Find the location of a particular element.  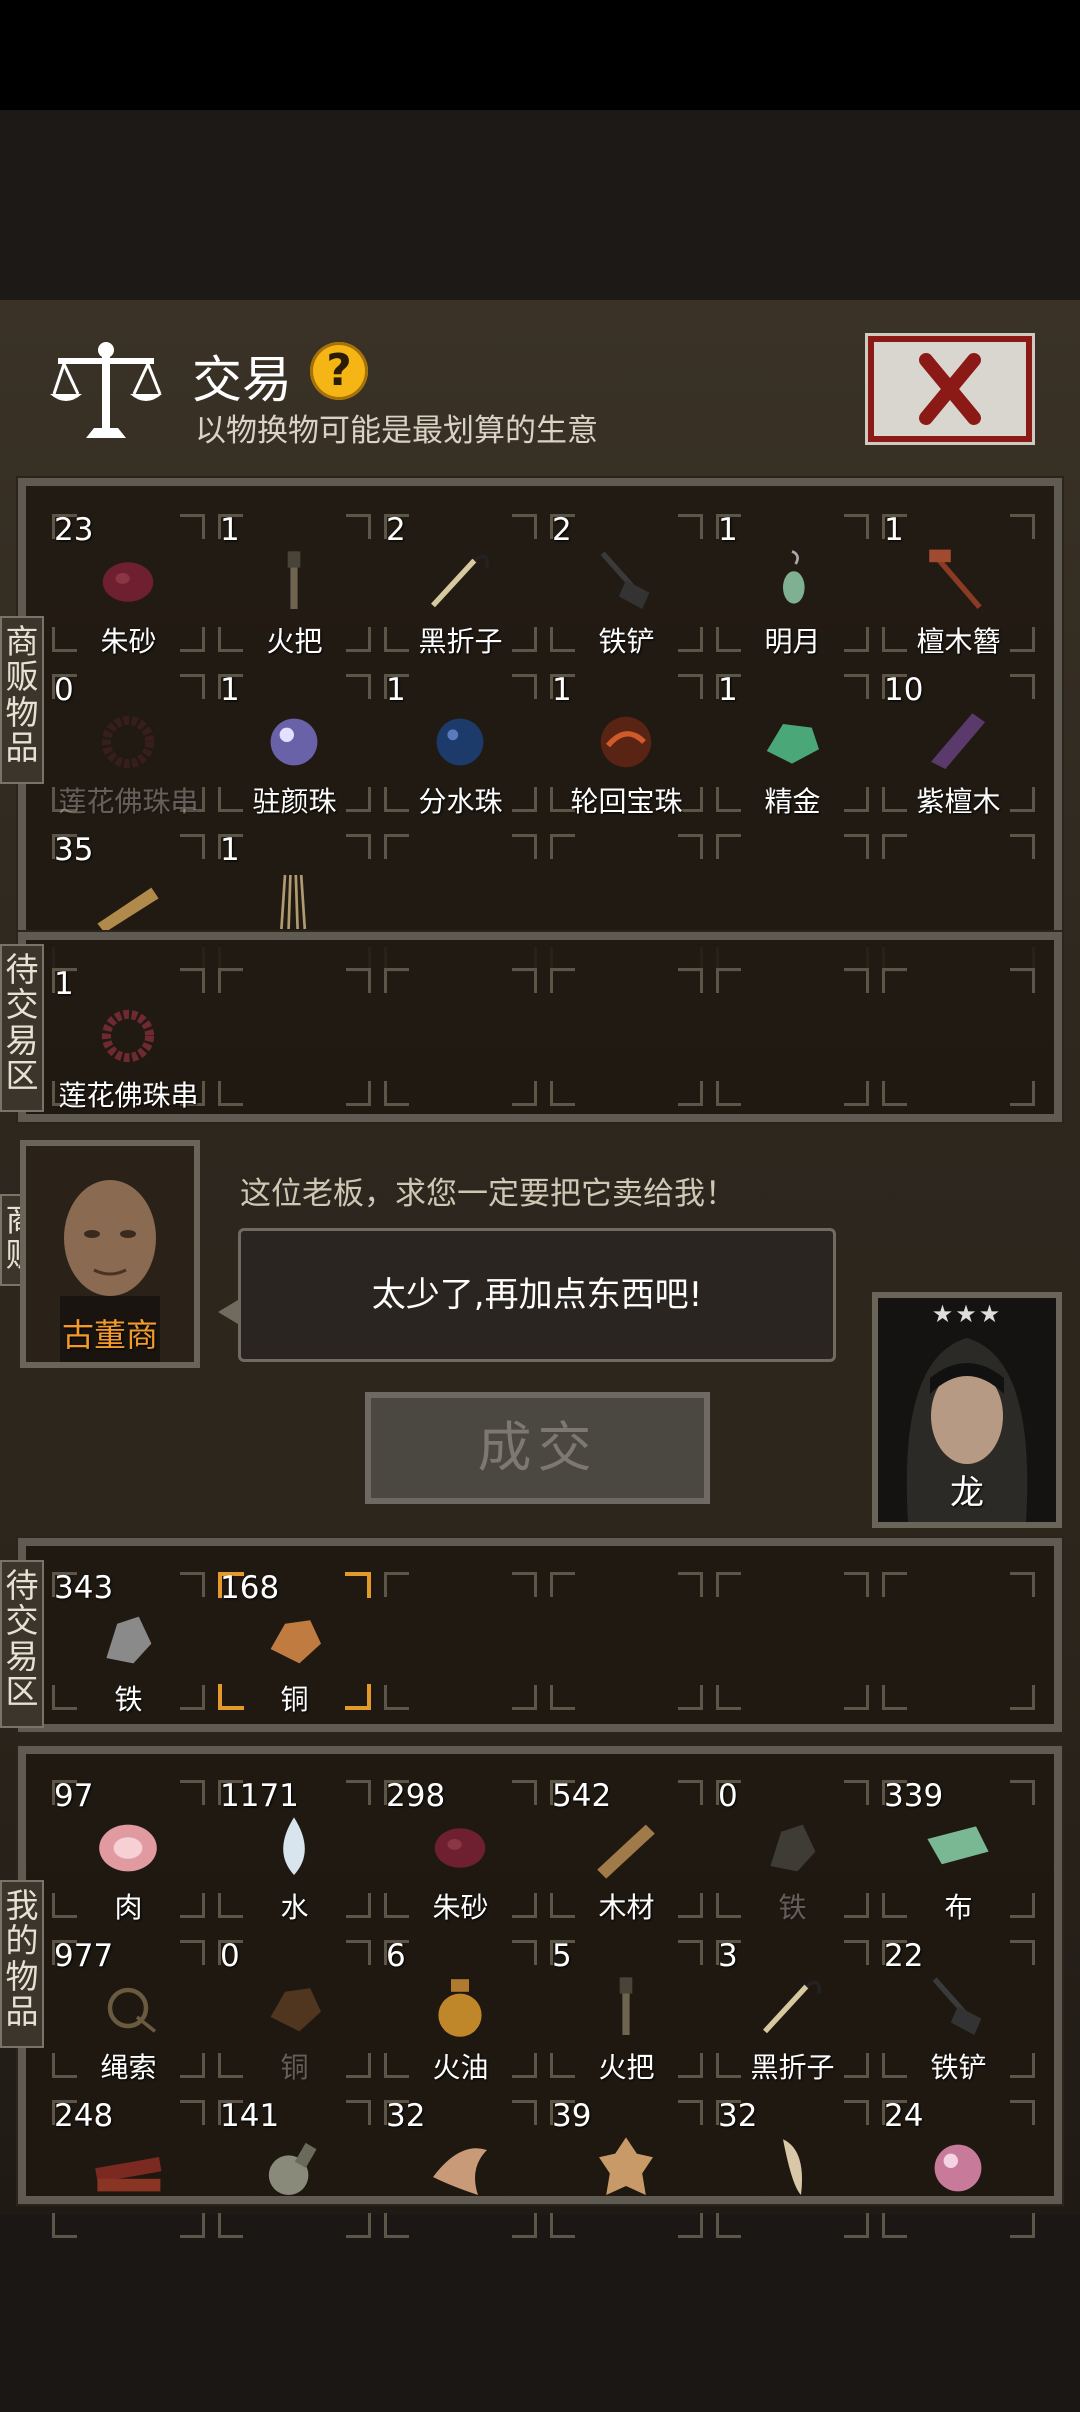

water-pearl-icon is located at coordinates (460, 742).